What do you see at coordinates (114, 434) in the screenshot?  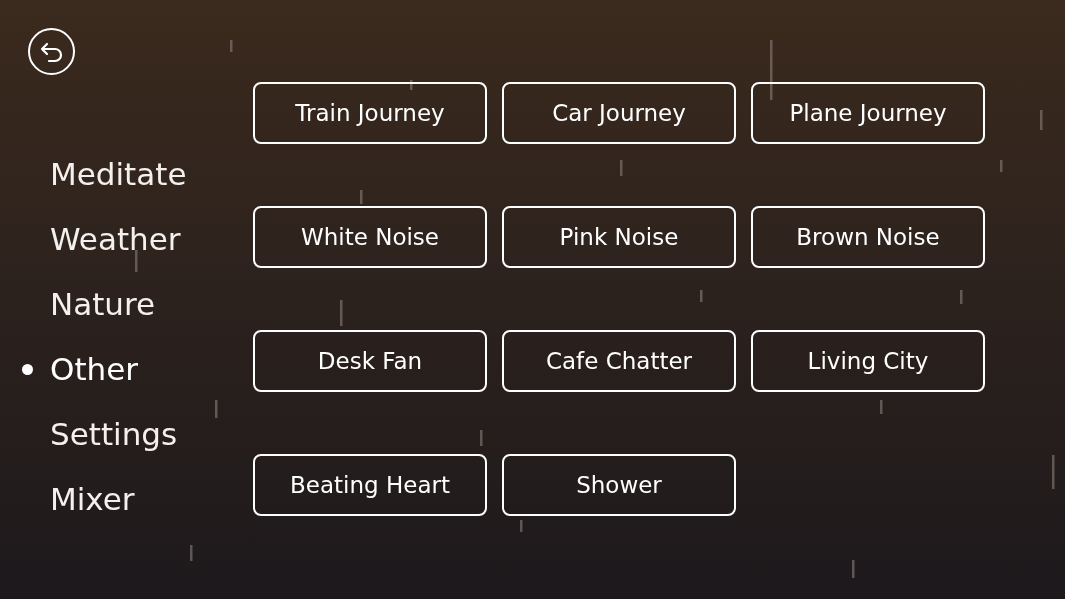 I see `nav-item: Settings` at bounding box center [114, 434].